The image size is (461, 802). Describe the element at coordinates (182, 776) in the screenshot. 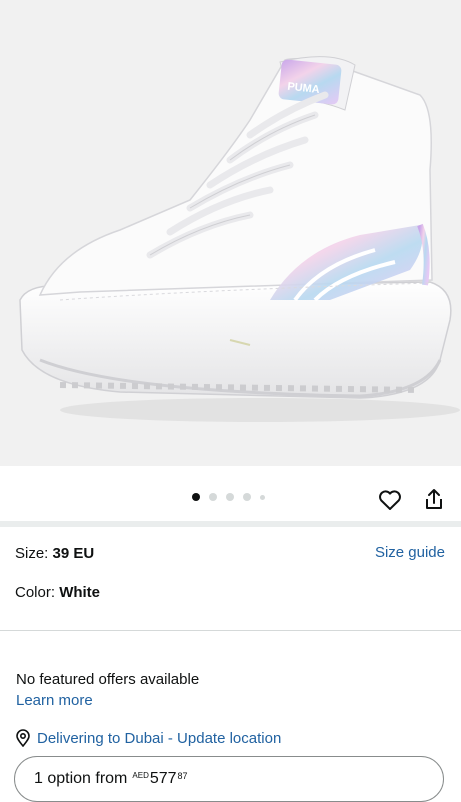

I see `price-fraction: 87` at that location.